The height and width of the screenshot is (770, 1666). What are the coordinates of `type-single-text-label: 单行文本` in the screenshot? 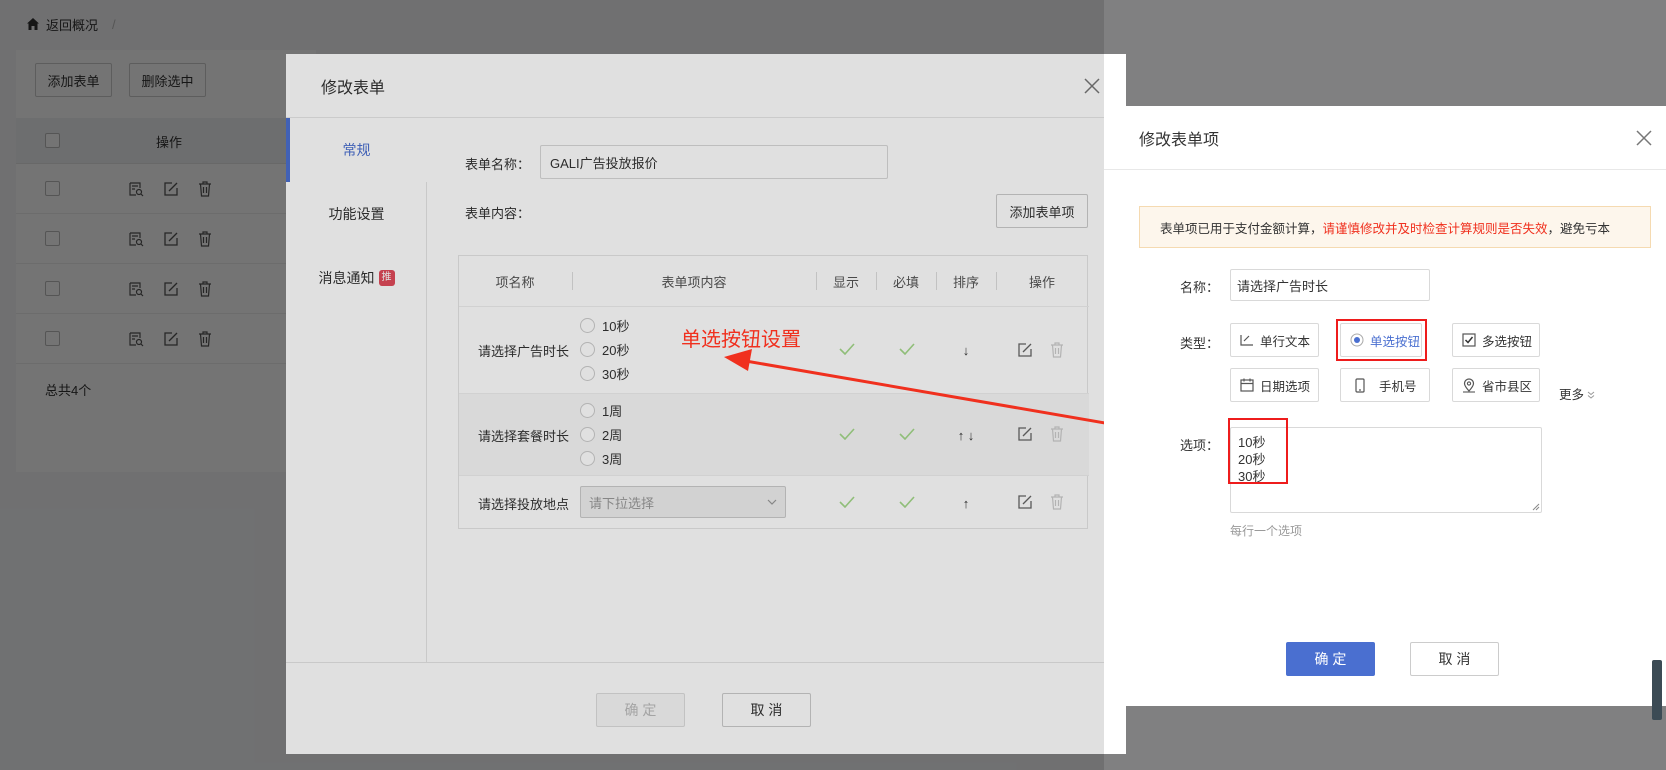 It's located at (1285, 341).